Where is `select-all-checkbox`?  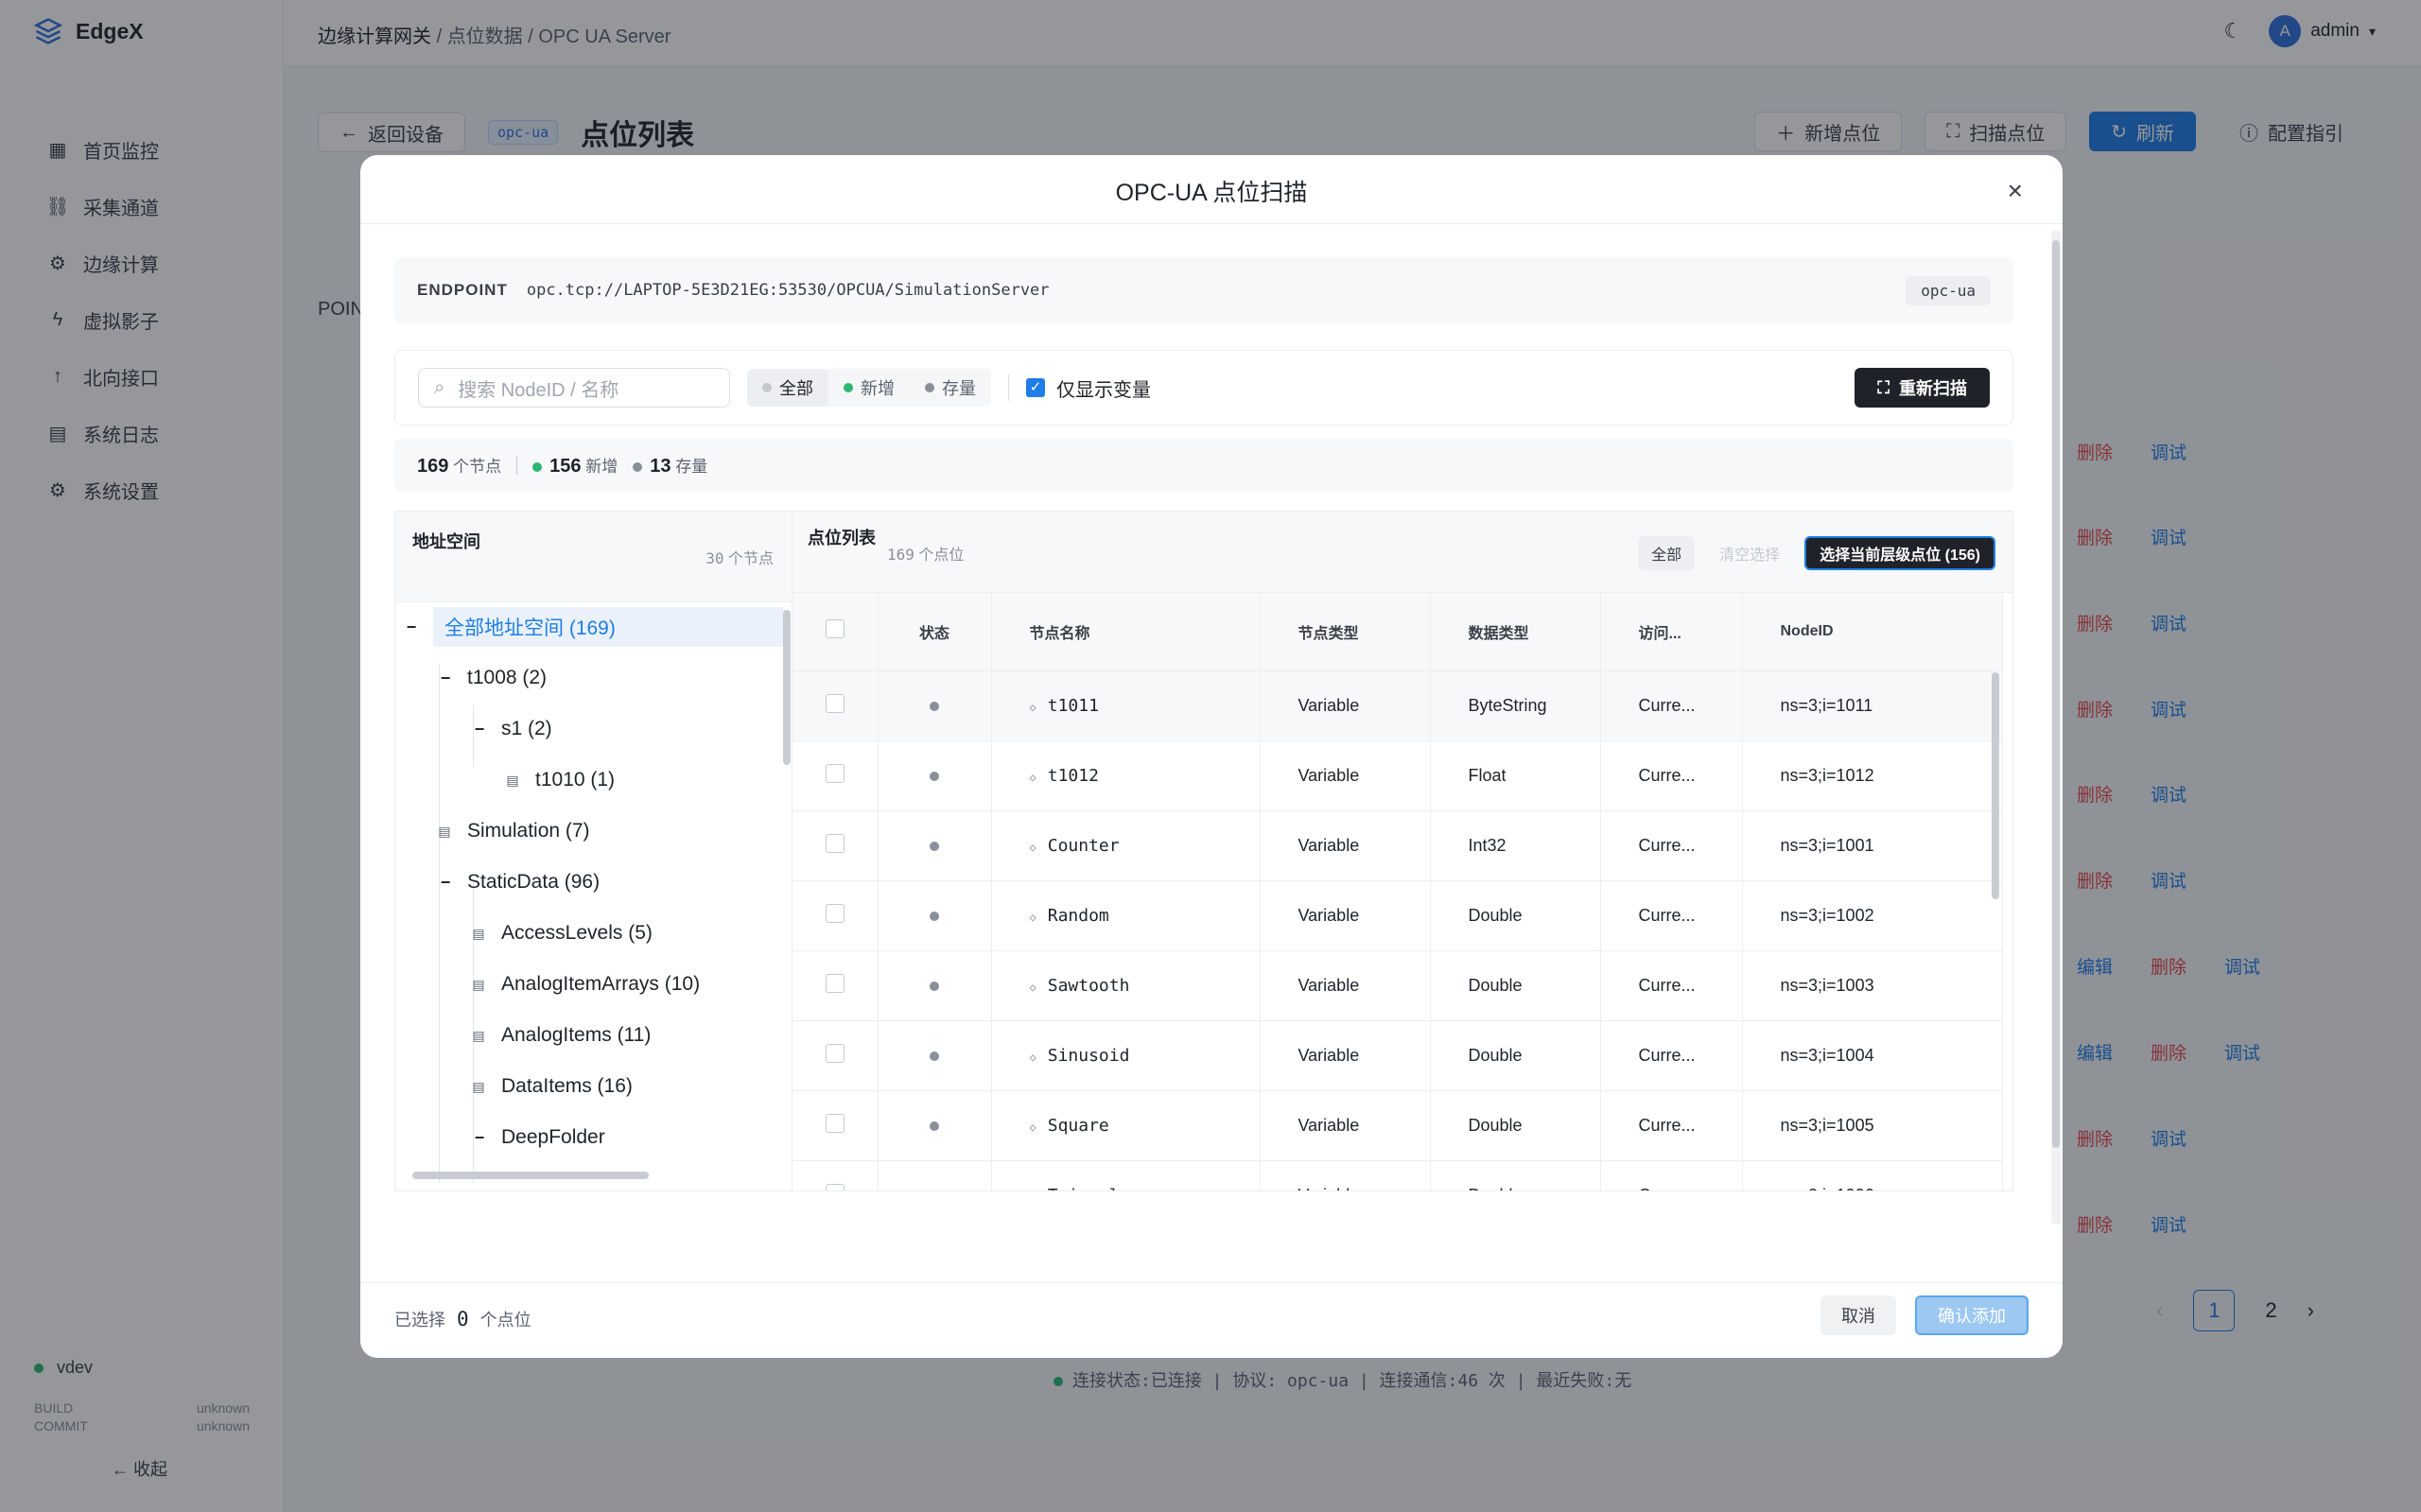
select-all-checkbox is located at coordinates (835, 629).